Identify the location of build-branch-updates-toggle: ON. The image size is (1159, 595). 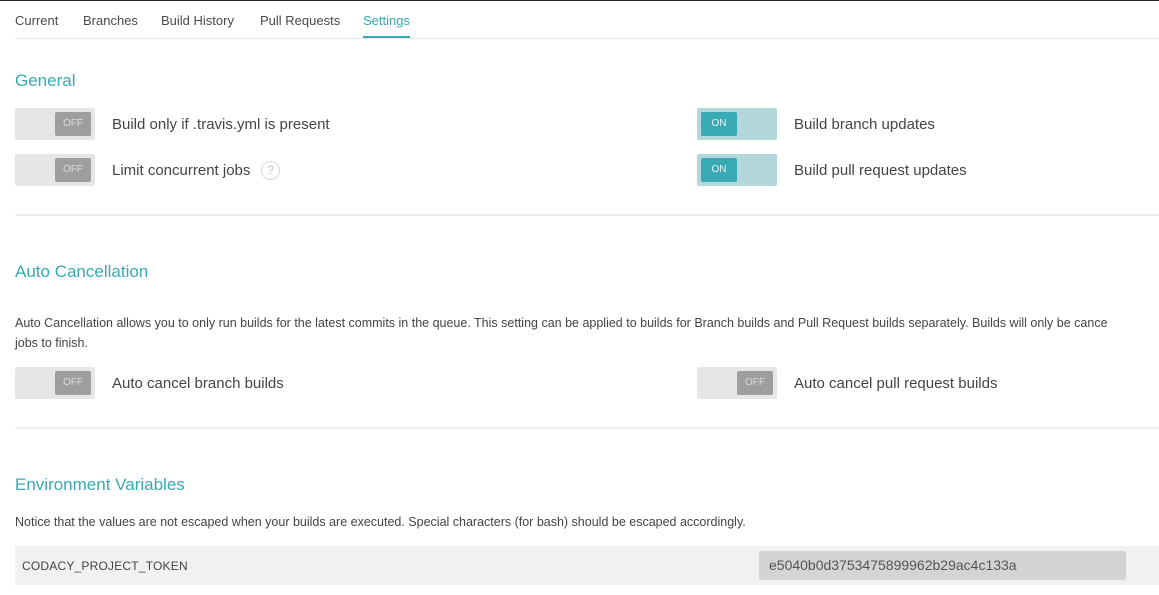
(737, 124).